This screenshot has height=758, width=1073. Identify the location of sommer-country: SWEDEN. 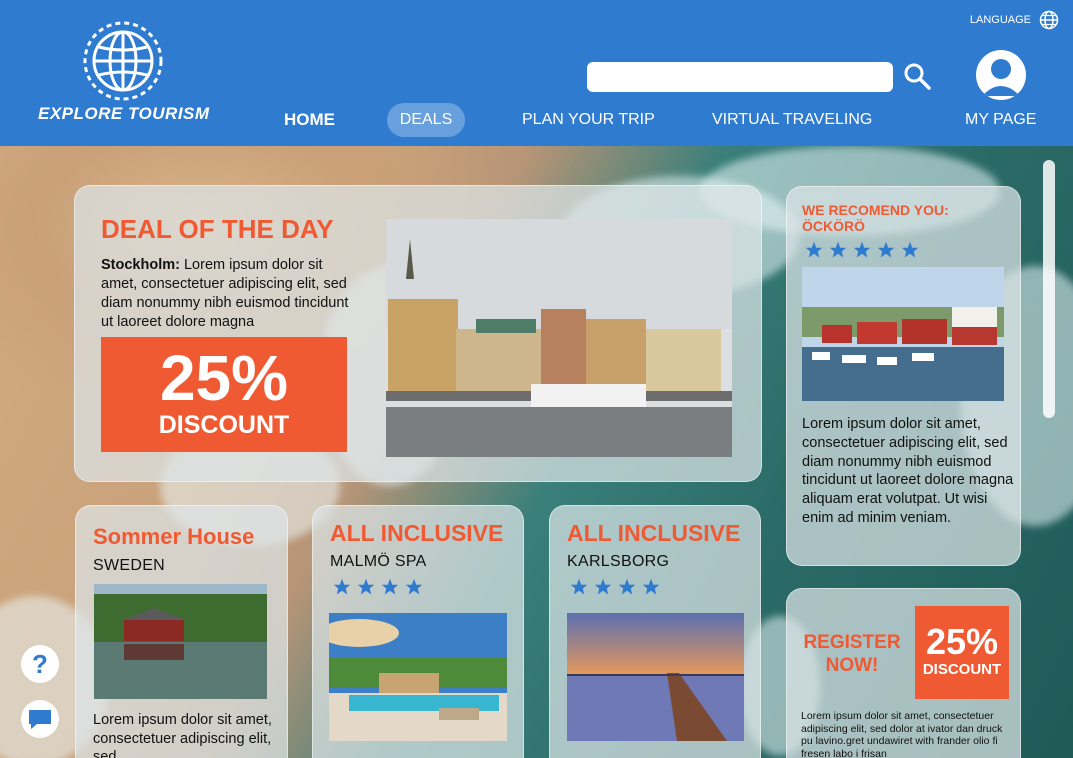
(129, 565).